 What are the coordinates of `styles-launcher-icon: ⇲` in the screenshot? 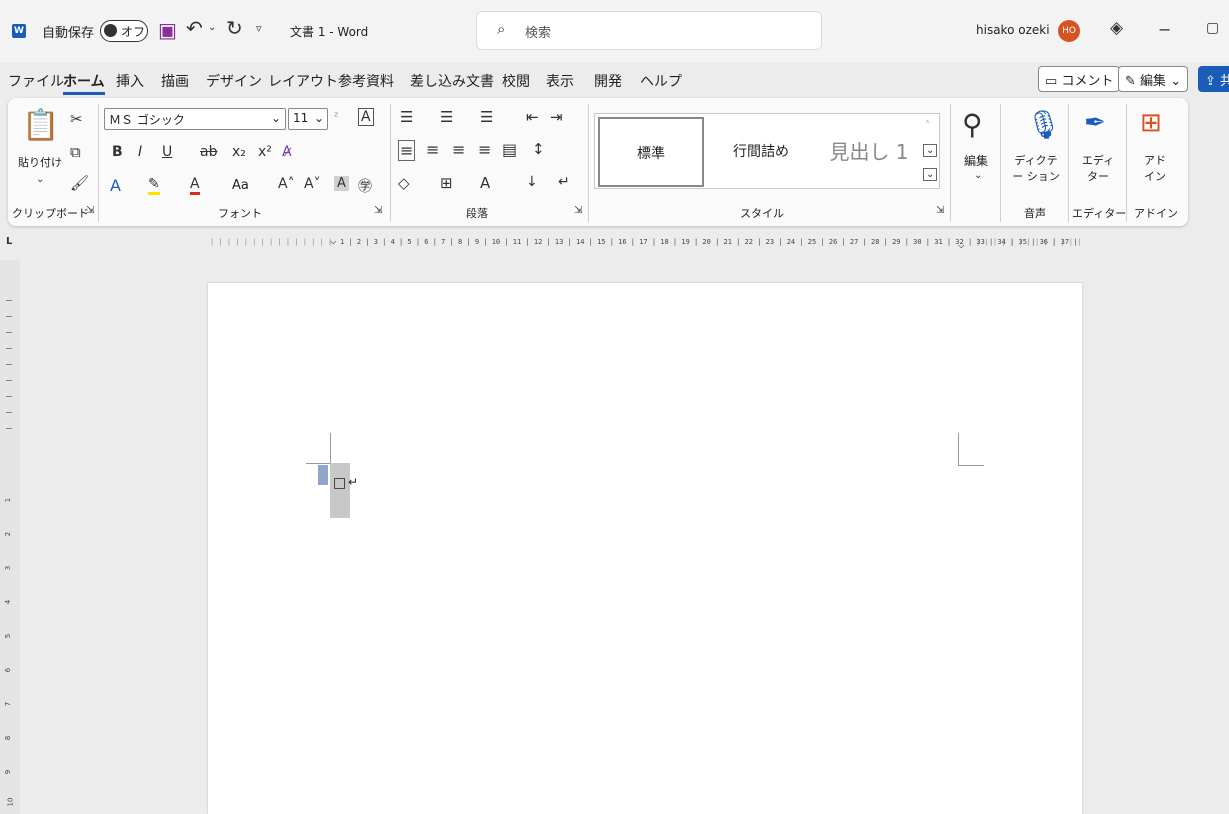 It's located at (940, 210).